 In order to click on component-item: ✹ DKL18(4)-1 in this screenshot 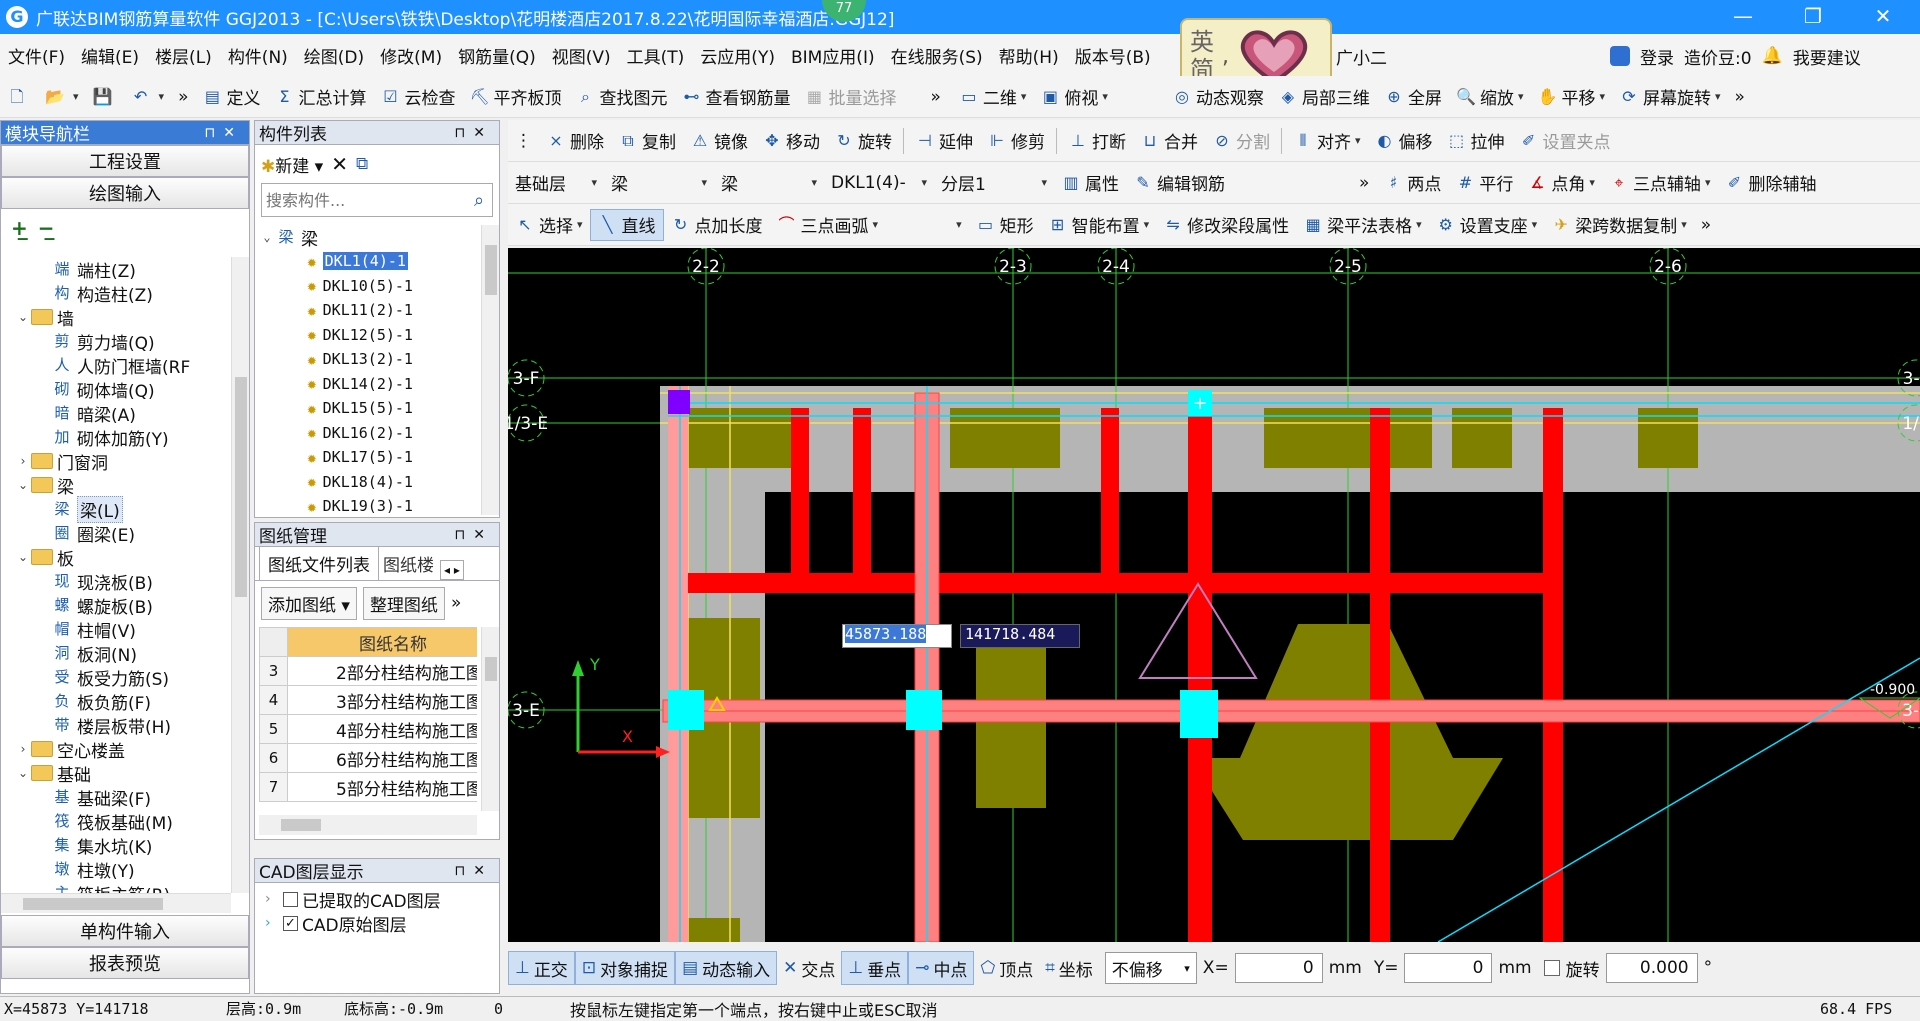, I will do `click(368, 482)`.